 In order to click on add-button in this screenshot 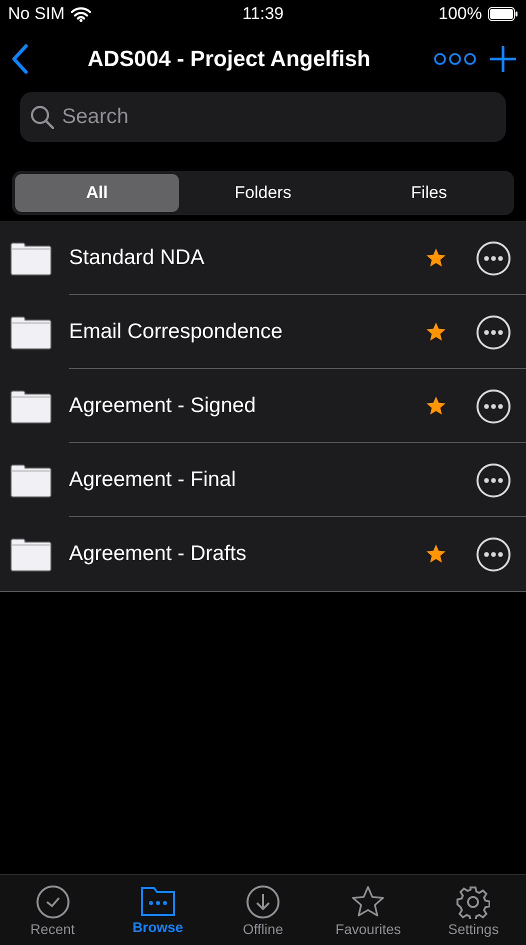, I will do `click(503, 59)`.